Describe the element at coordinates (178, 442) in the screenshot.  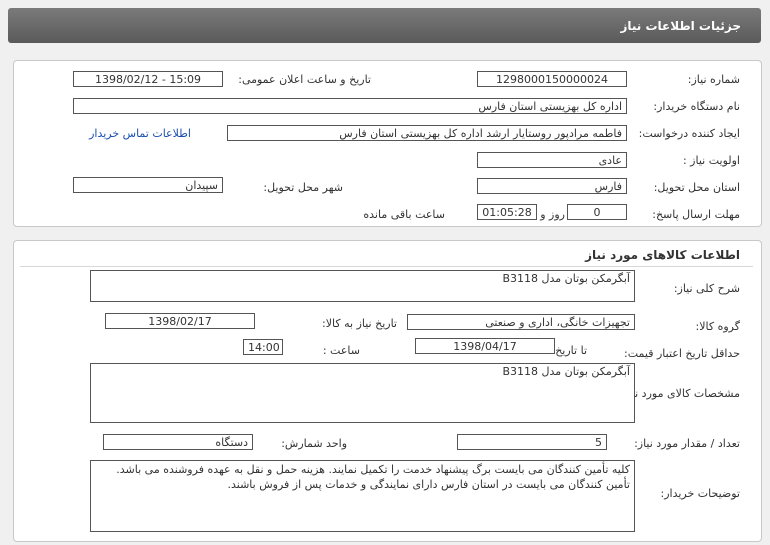
I see `unit-field: دستگاه` at that location.